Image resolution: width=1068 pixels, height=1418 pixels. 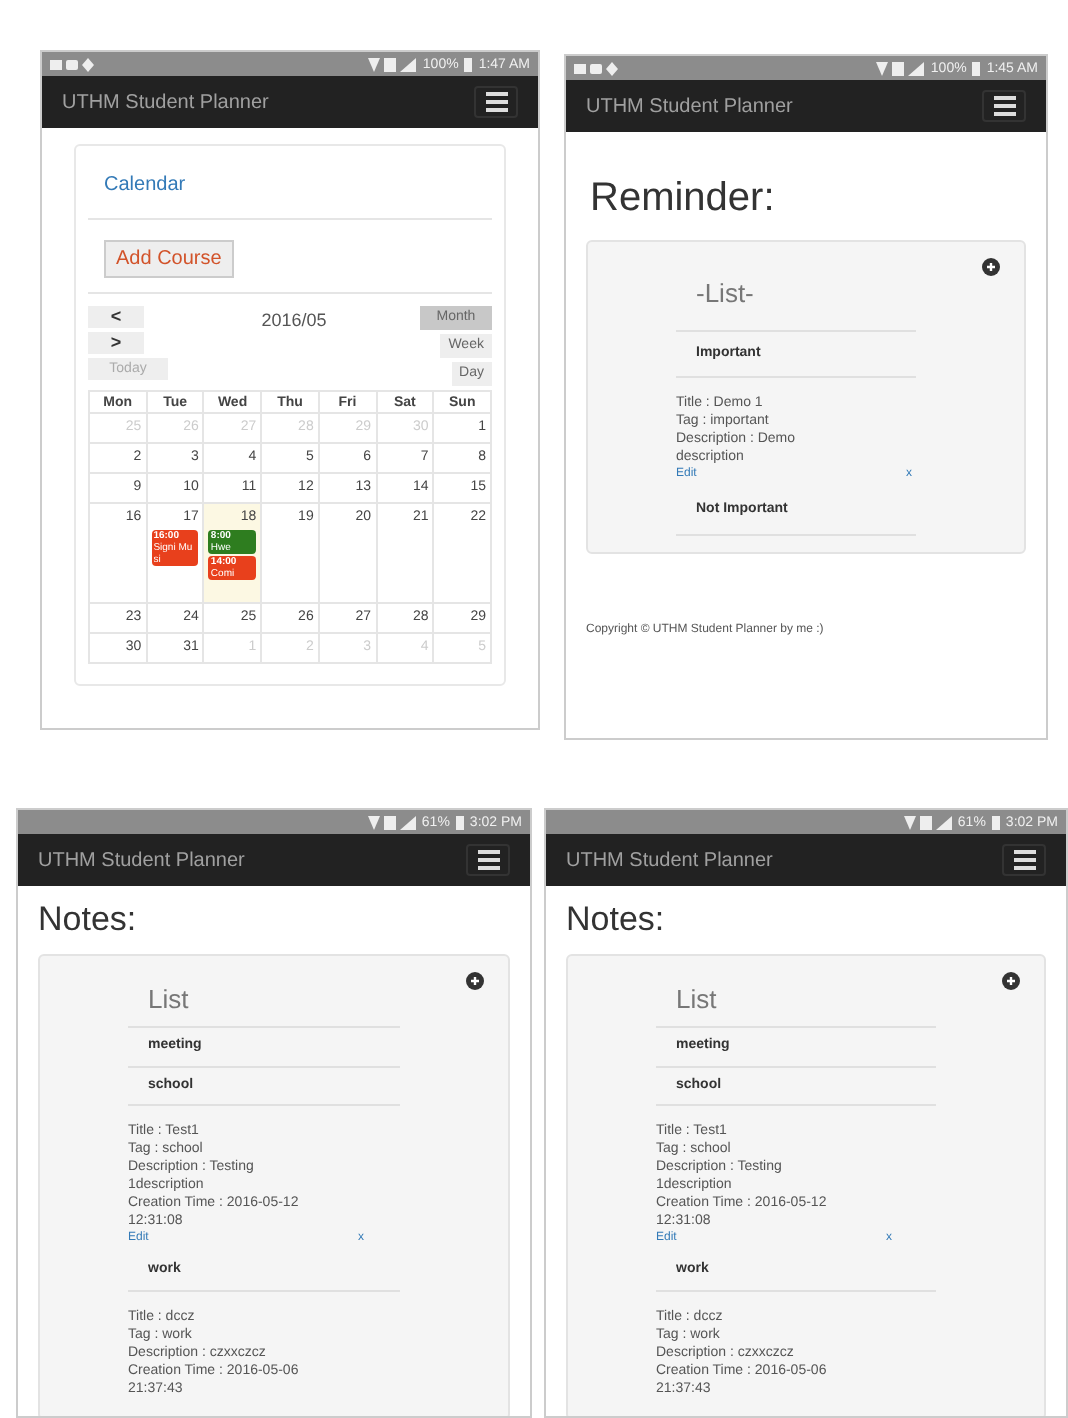 I want to click on calendar-link: Calendar, so click(x=145, y=185).